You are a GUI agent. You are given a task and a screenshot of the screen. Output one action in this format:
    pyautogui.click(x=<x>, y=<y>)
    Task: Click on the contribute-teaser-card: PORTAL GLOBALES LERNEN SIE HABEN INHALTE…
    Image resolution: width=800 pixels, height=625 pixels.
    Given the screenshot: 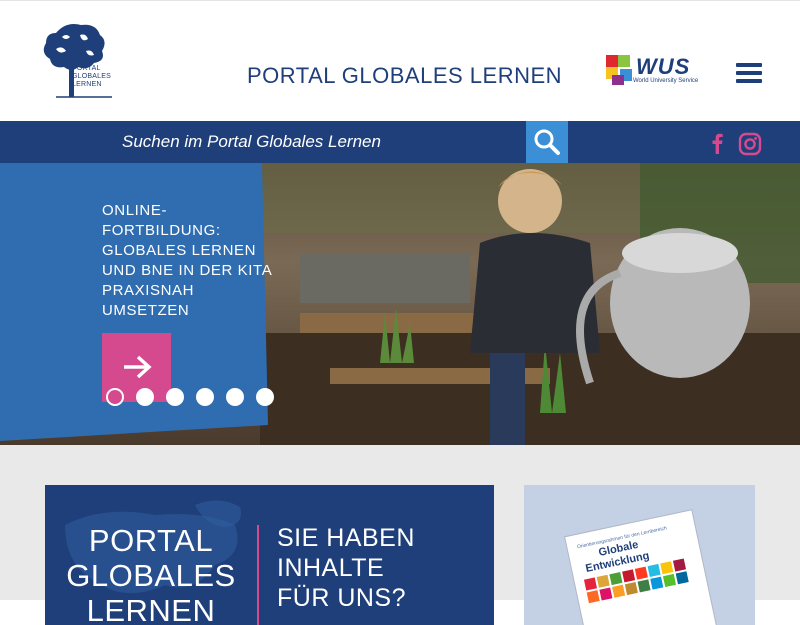 What is the action you would take?
    pyautogui.click(x=269, y=555)
    